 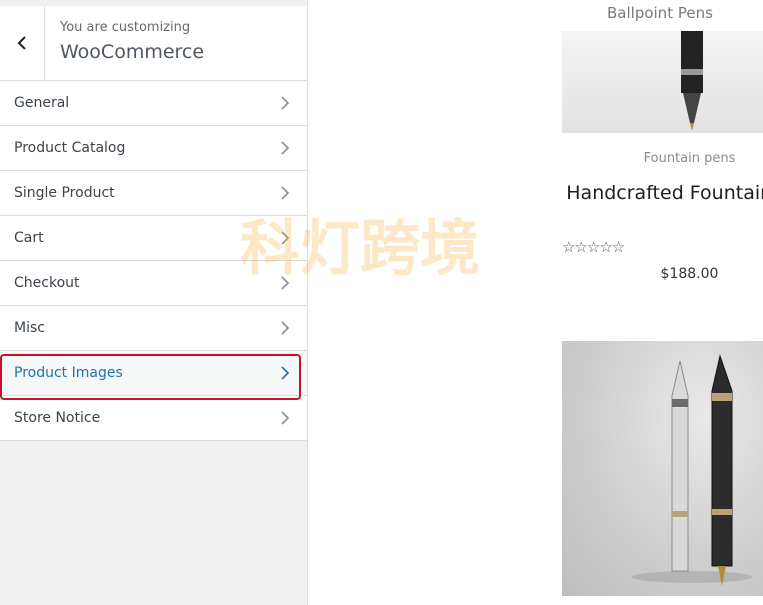 What do you see at coordinates (660, 13) in the screenshot?
I see `category-label-top: Ballpoint Pens` at bounding box center [660, 13].